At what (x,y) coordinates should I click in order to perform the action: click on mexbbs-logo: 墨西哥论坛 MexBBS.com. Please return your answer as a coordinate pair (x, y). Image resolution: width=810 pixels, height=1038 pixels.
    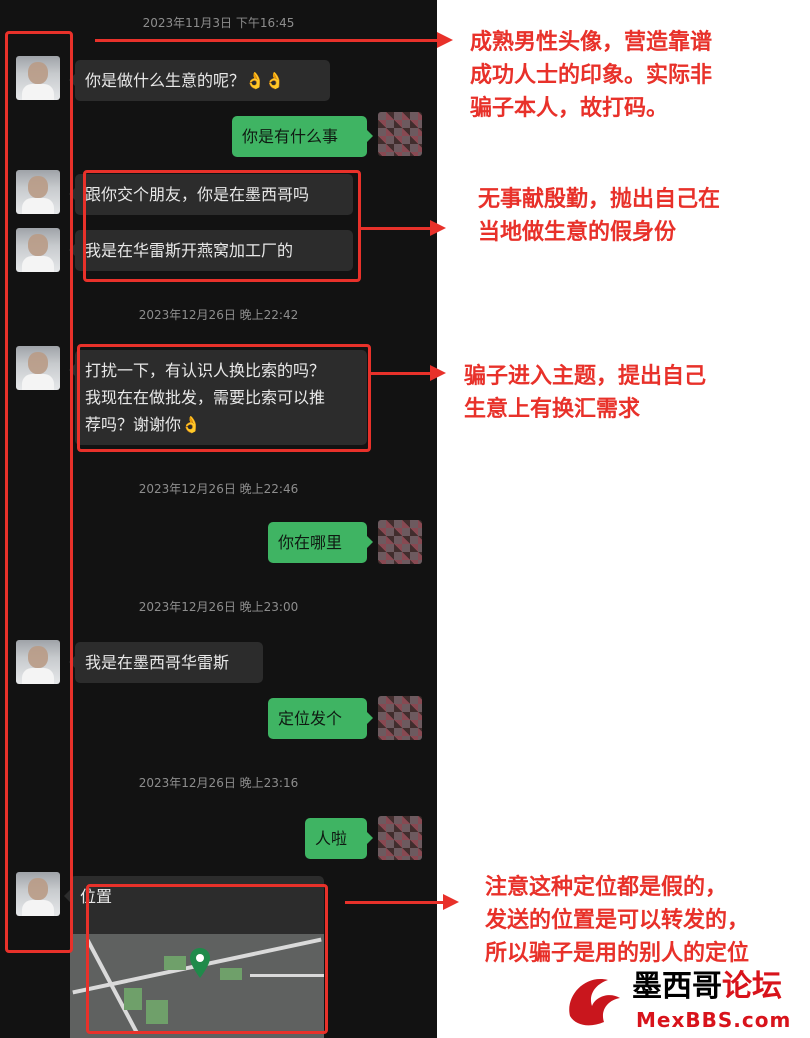
    Looking at the image, I should click on (685, 1000).